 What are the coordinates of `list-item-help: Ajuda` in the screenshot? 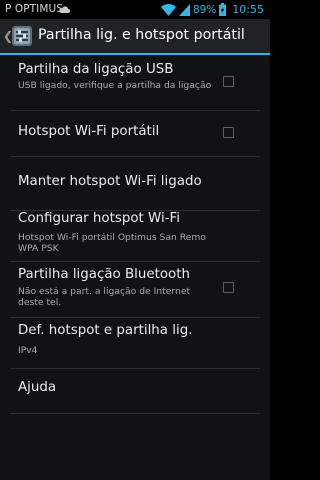 It's located at (135, 391).